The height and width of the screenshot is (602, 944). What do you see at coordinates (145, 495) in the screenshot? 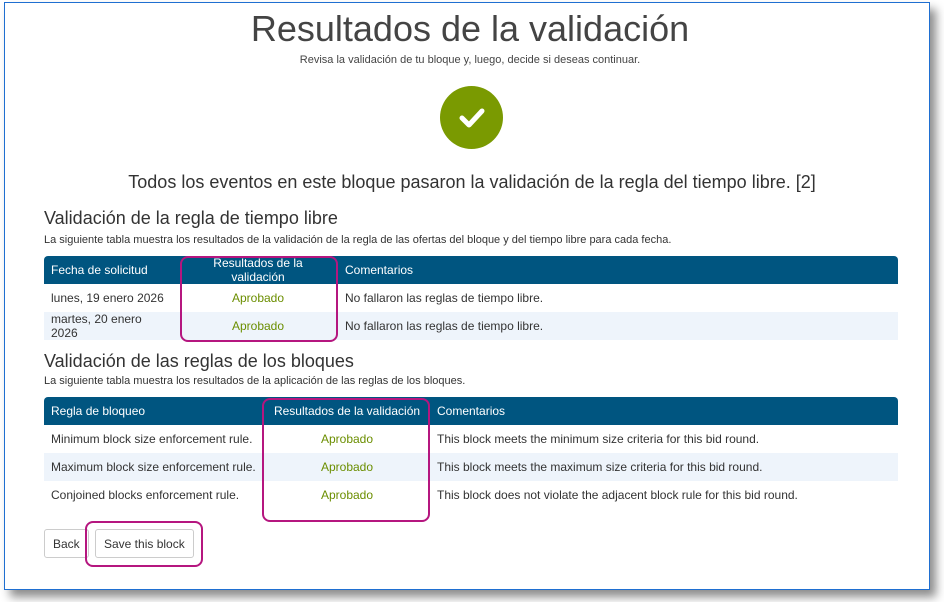
I see `block-rule: Conjoined blocks enforcement rule.` at bounding box center [145, 495].